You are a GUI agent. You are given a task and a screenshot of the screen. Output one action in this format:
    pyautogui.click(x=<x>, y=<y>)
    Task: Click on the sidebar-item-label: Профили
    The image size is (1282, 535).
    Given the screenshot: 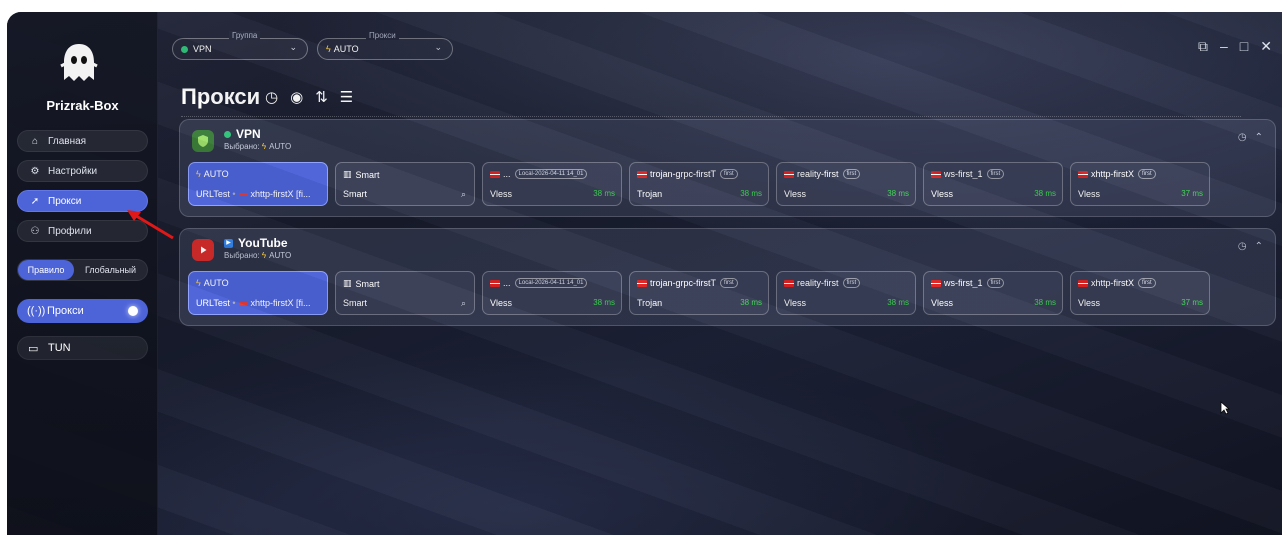 What is the action you would take?
    pyautogui.click(x=70, y=231)
    